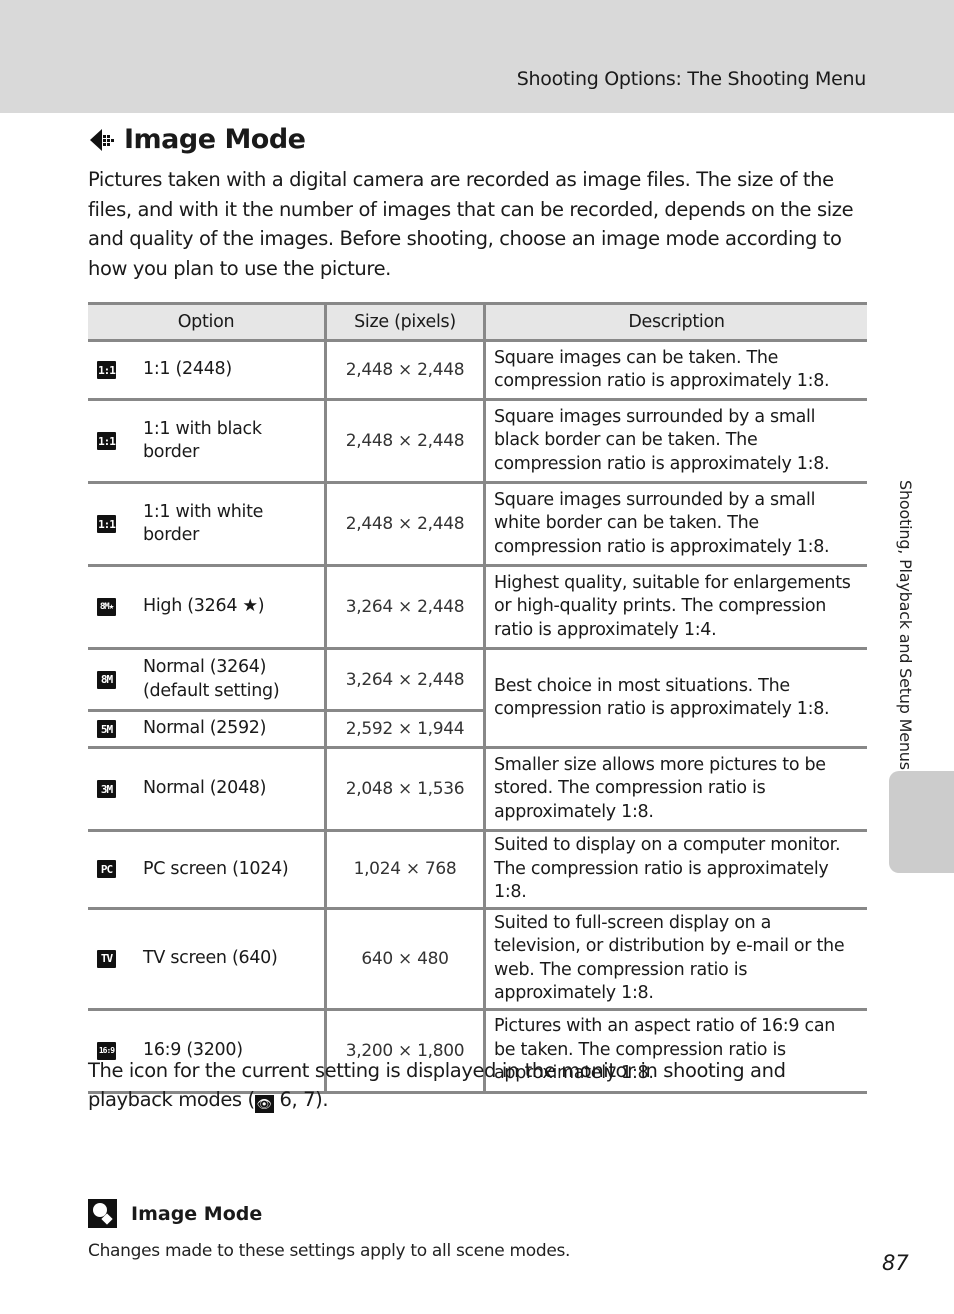  What do you see at coordinates (215, 139) in the screenshot?
I see `page-title-text: Image Mode` at bounding box center [215, 139].